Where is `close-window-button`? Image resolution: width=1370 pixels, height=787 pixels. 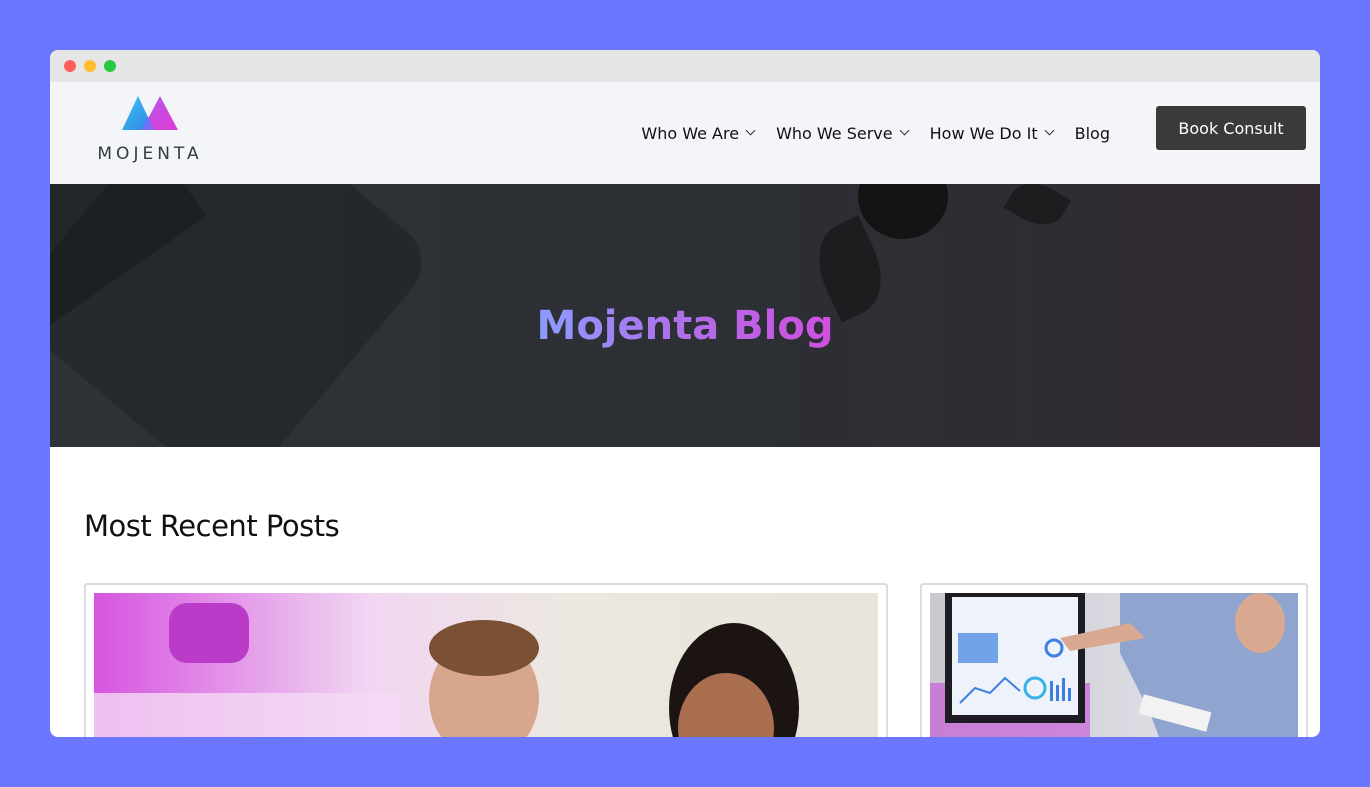
close-window-button is located at coordinates (70, 66).